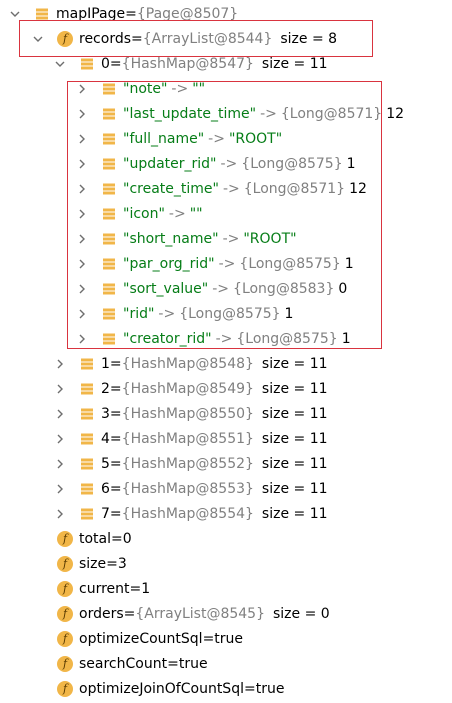  Describe the element at coordinates (187, 363) in the screenshot. I see `object-reference: {HashMap@8548}` at that location.